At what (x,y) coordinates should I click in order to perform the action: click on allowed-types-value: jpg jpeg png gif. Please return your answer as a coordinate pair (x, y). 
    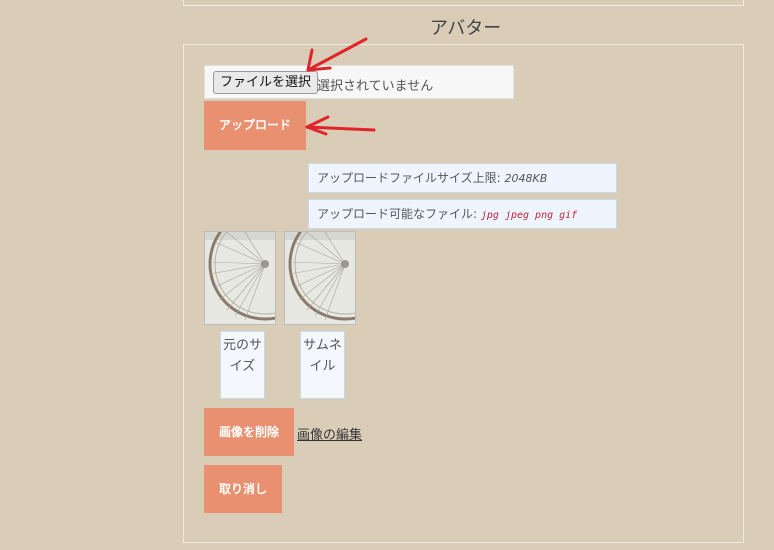
    Looking at the image, I should click on (529, 215).